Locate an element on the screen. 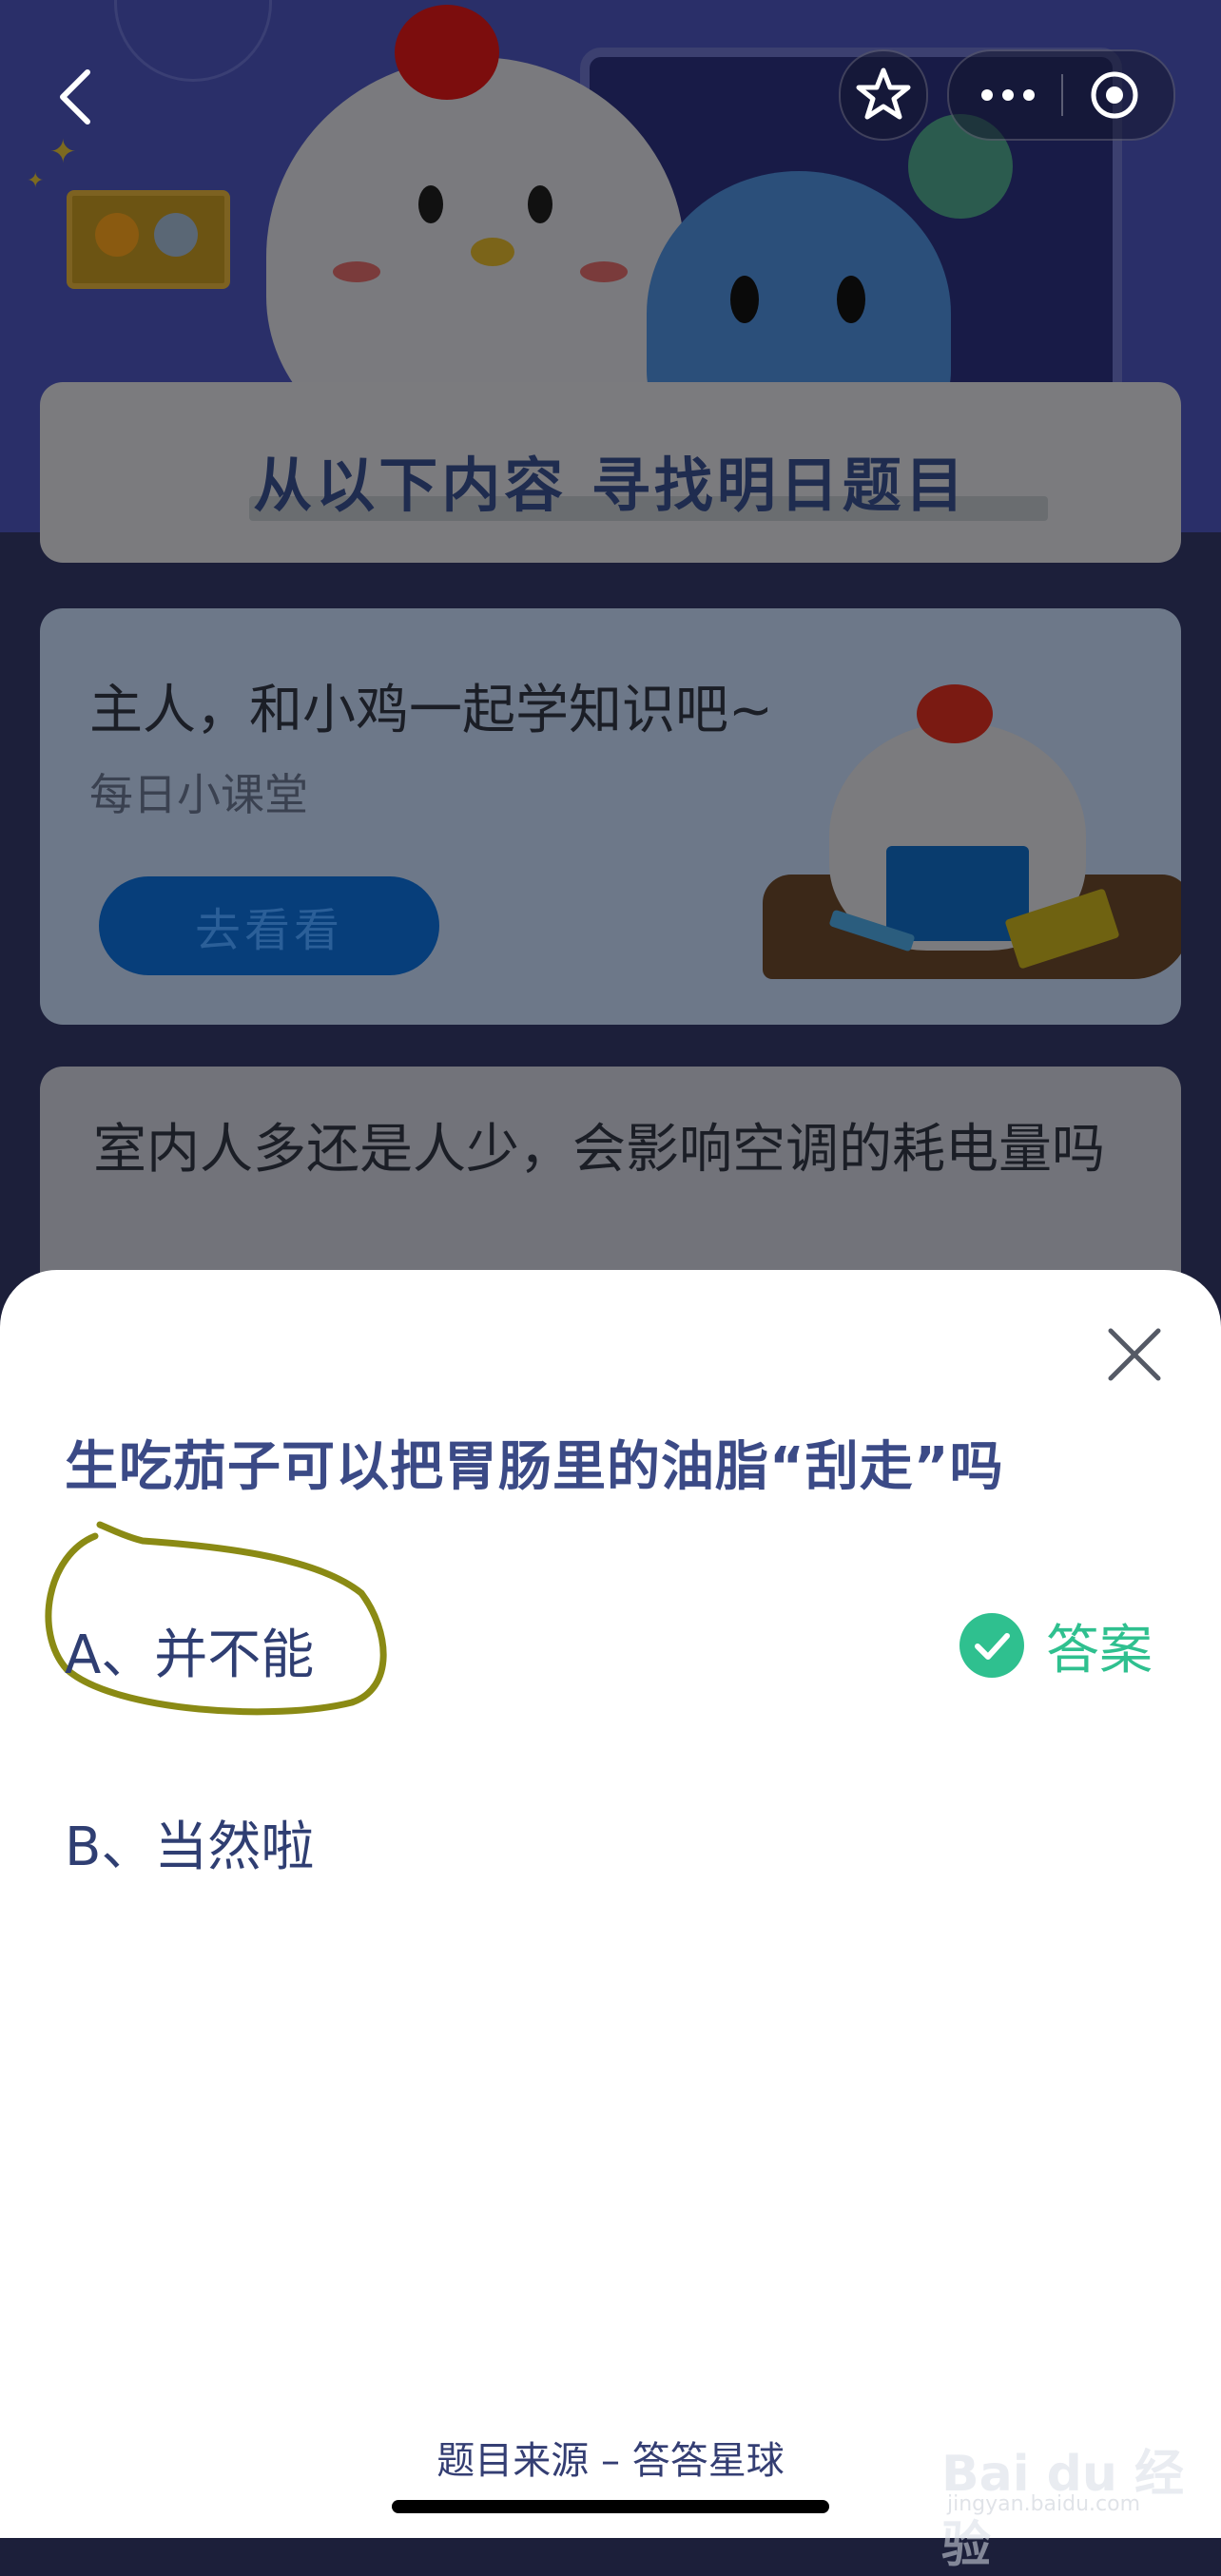 This screenshot has height=2576, width=1221. close-icon is located at coordinates (1134, 1354).